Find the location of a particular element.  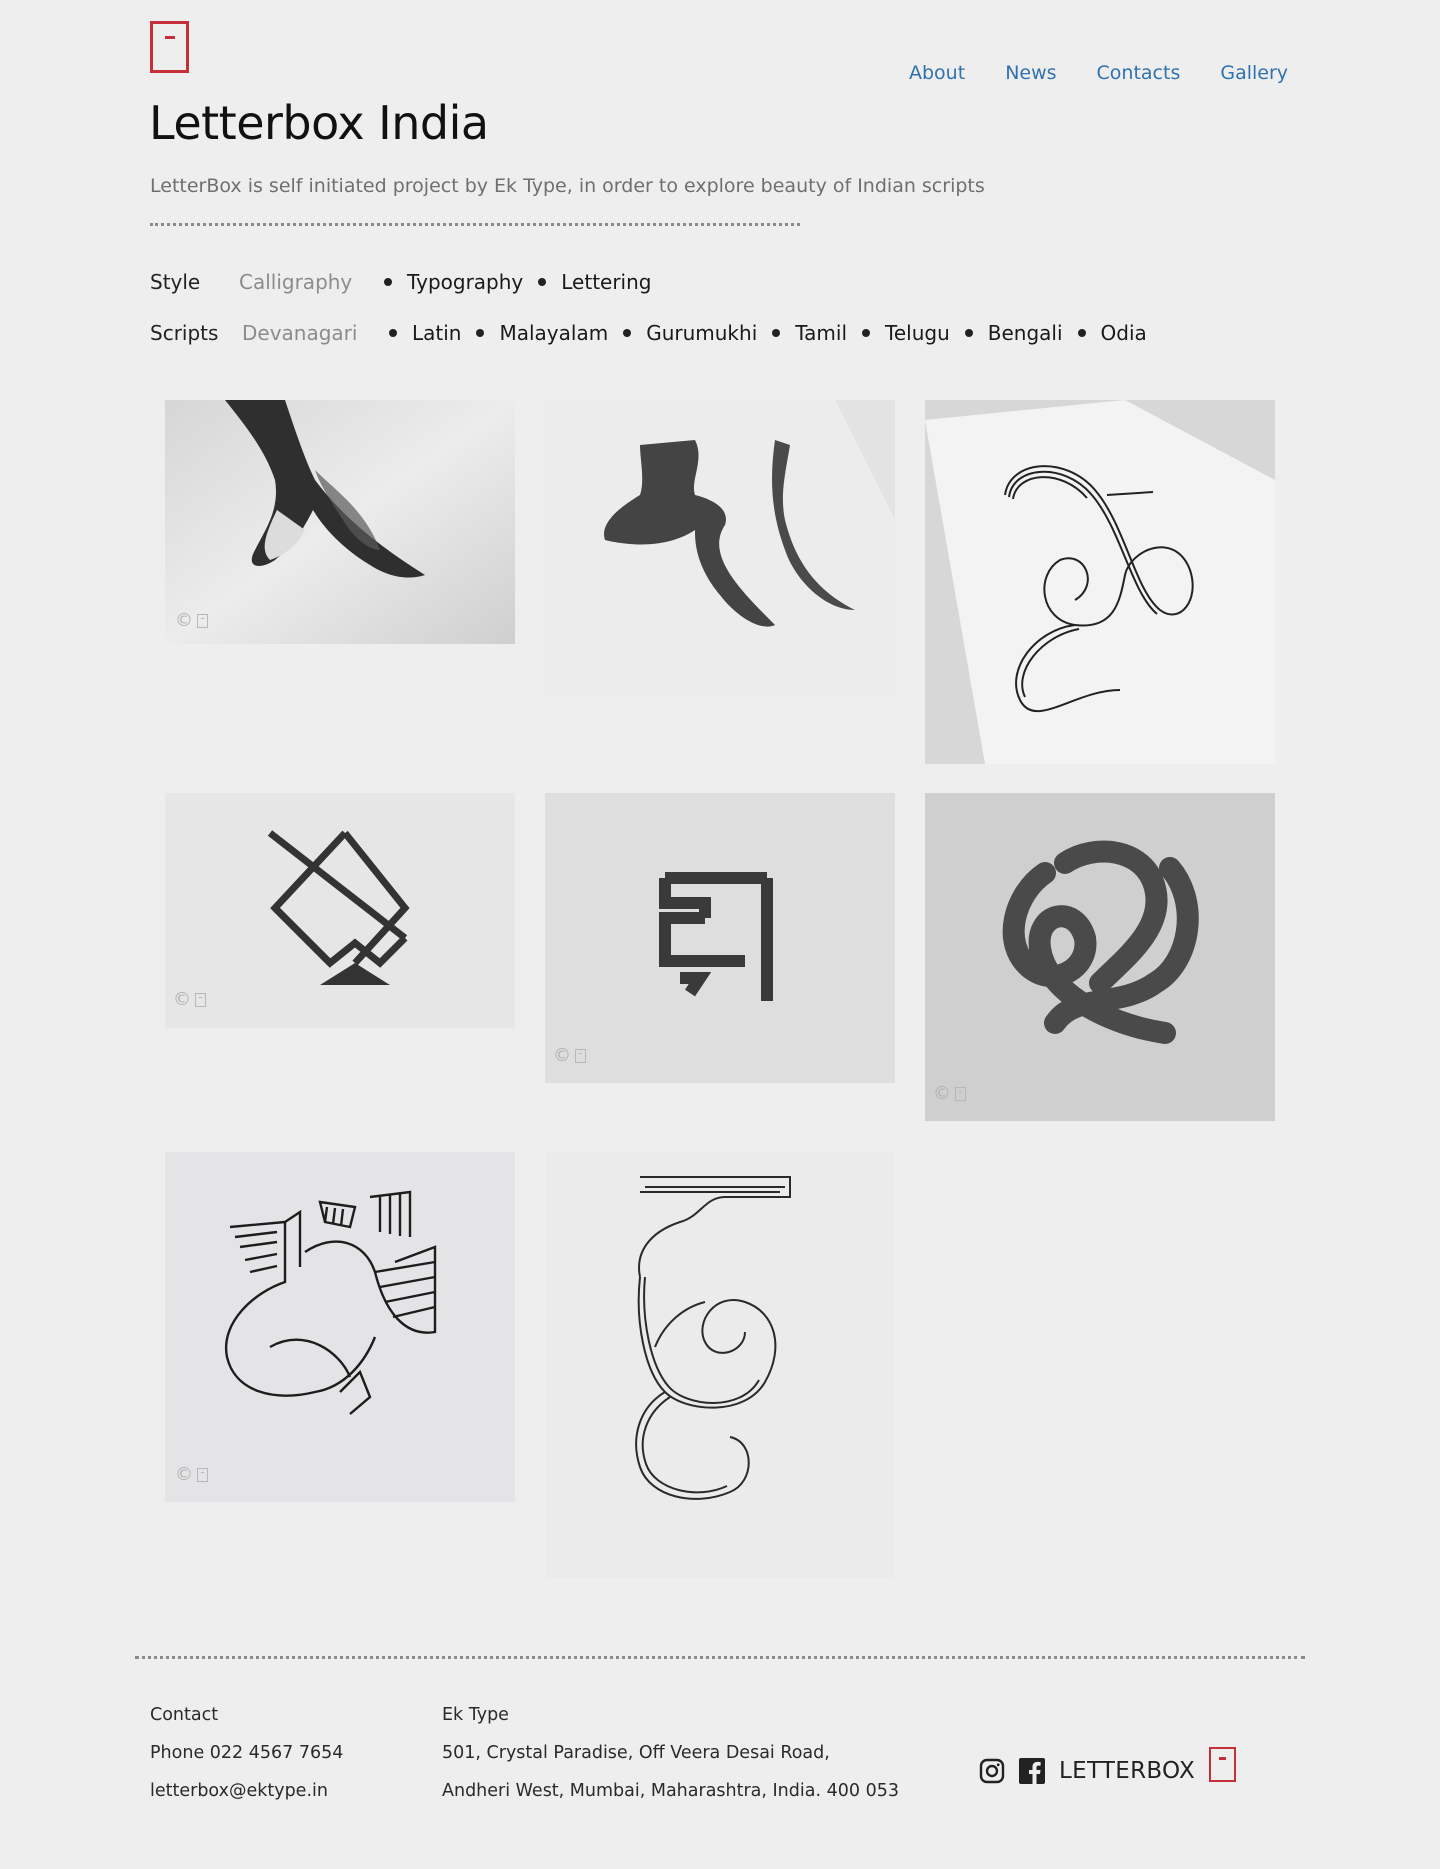

scripts-filter-bengali: Bengali is located at coordinates (1013, 333).